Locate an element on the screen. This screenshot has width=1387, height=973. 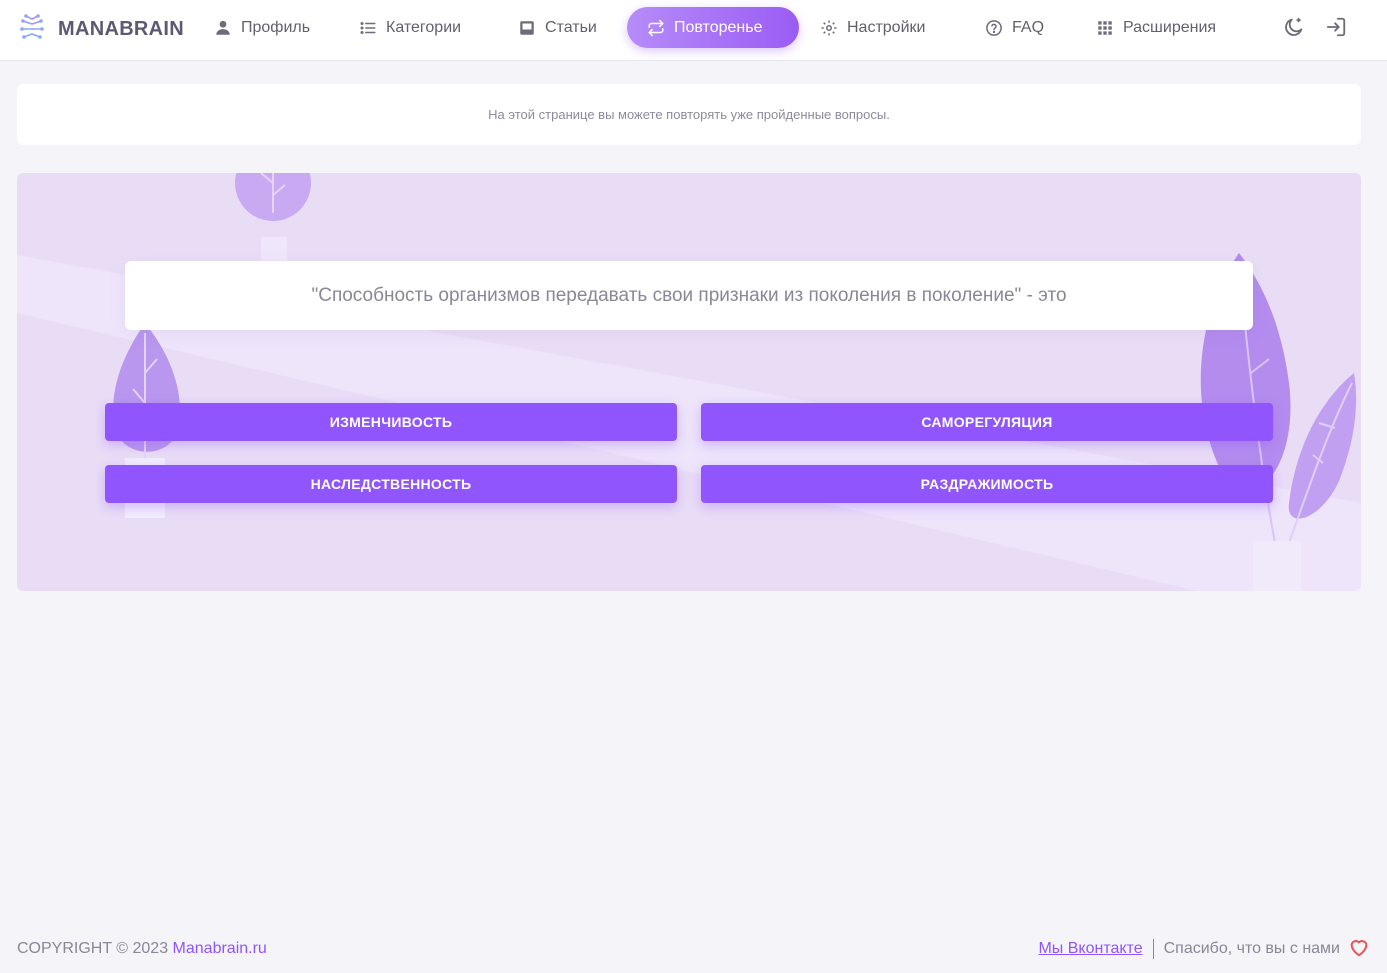
nav-item-faq: FAQ is located at coordinates (1014, 27).